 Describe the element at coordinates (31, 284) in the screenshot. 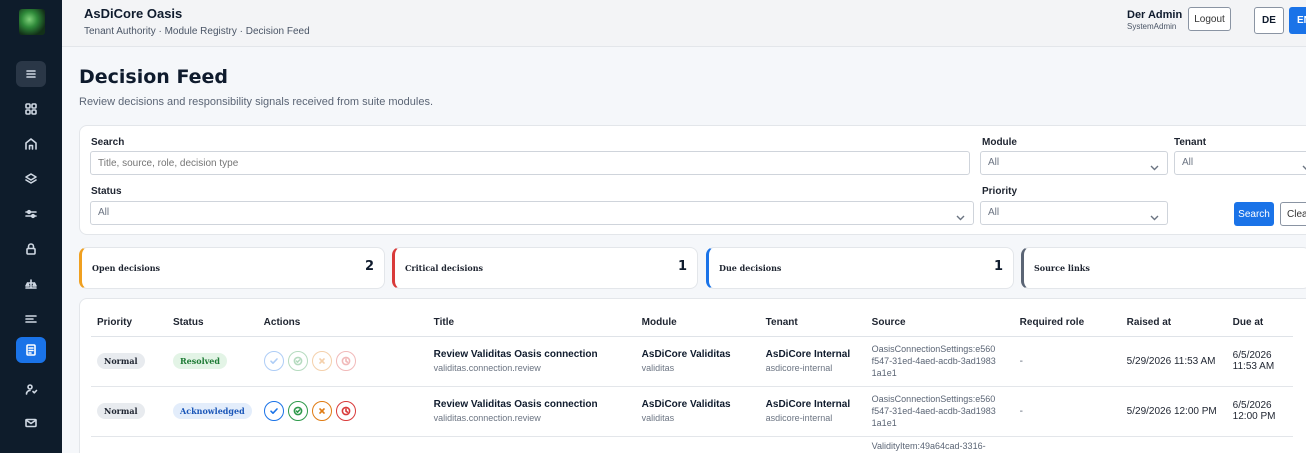

I see `scale-icon` at that location.